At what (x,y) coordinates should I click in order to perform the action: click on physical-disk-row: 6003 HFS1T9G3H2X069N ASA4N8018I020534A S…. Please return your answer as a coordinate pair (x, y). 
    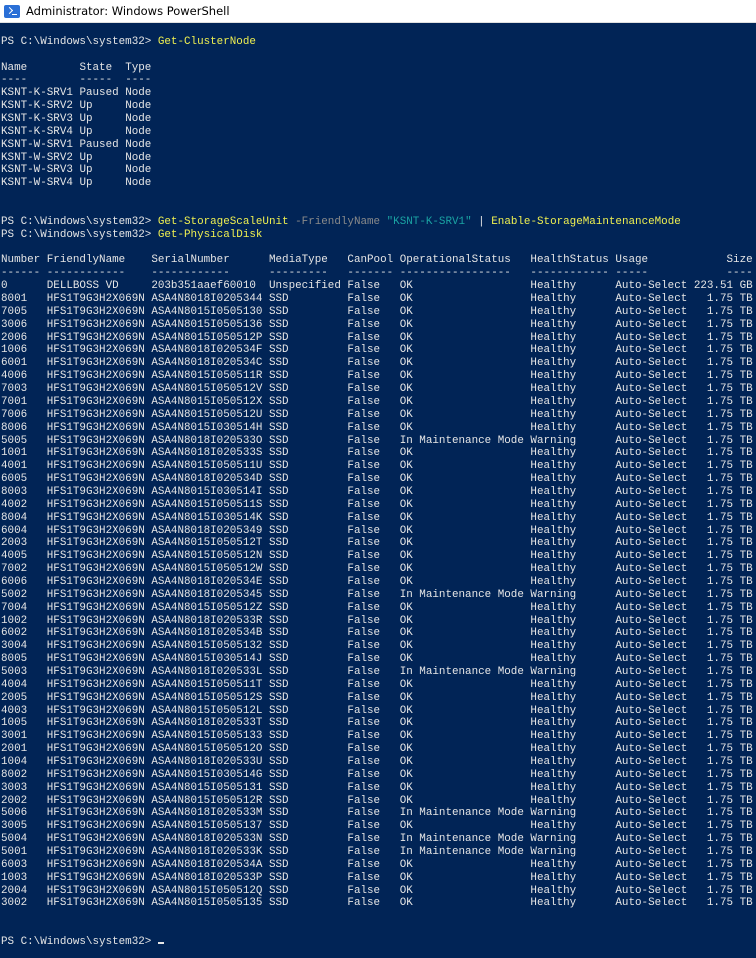
    Looking at the image, I should click on (378, 865).